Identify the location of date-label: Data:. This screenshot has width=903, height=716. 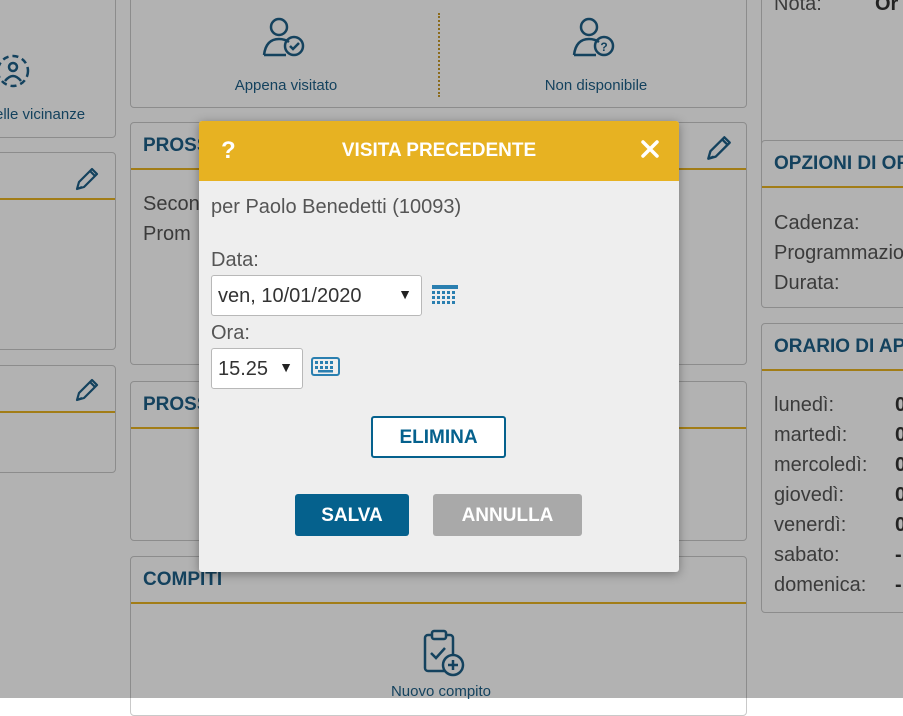
(235, 260).